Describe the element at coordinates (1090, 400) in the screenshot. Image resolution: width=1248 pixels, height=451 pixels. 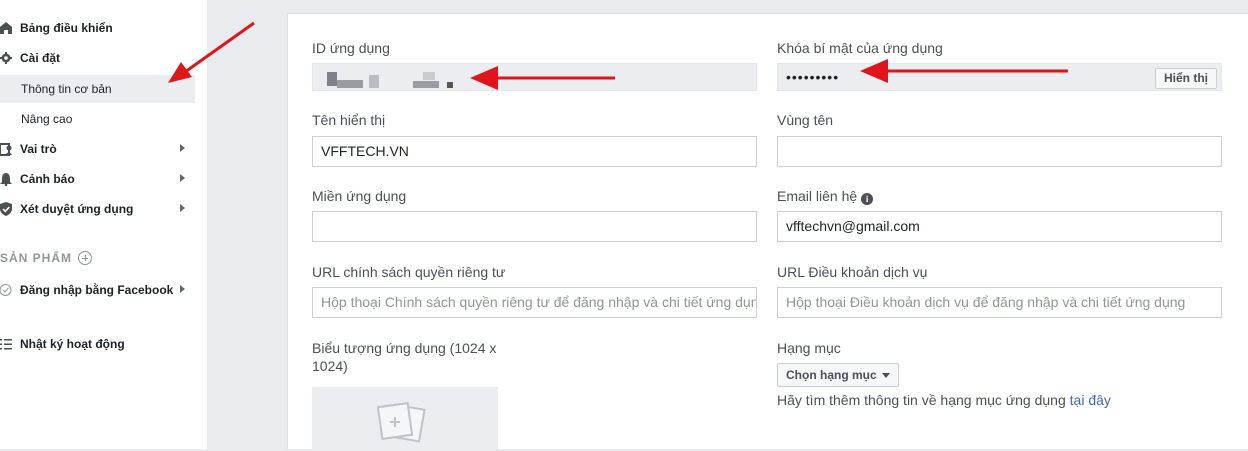
I see `category-help-link: tại đây` at that location.